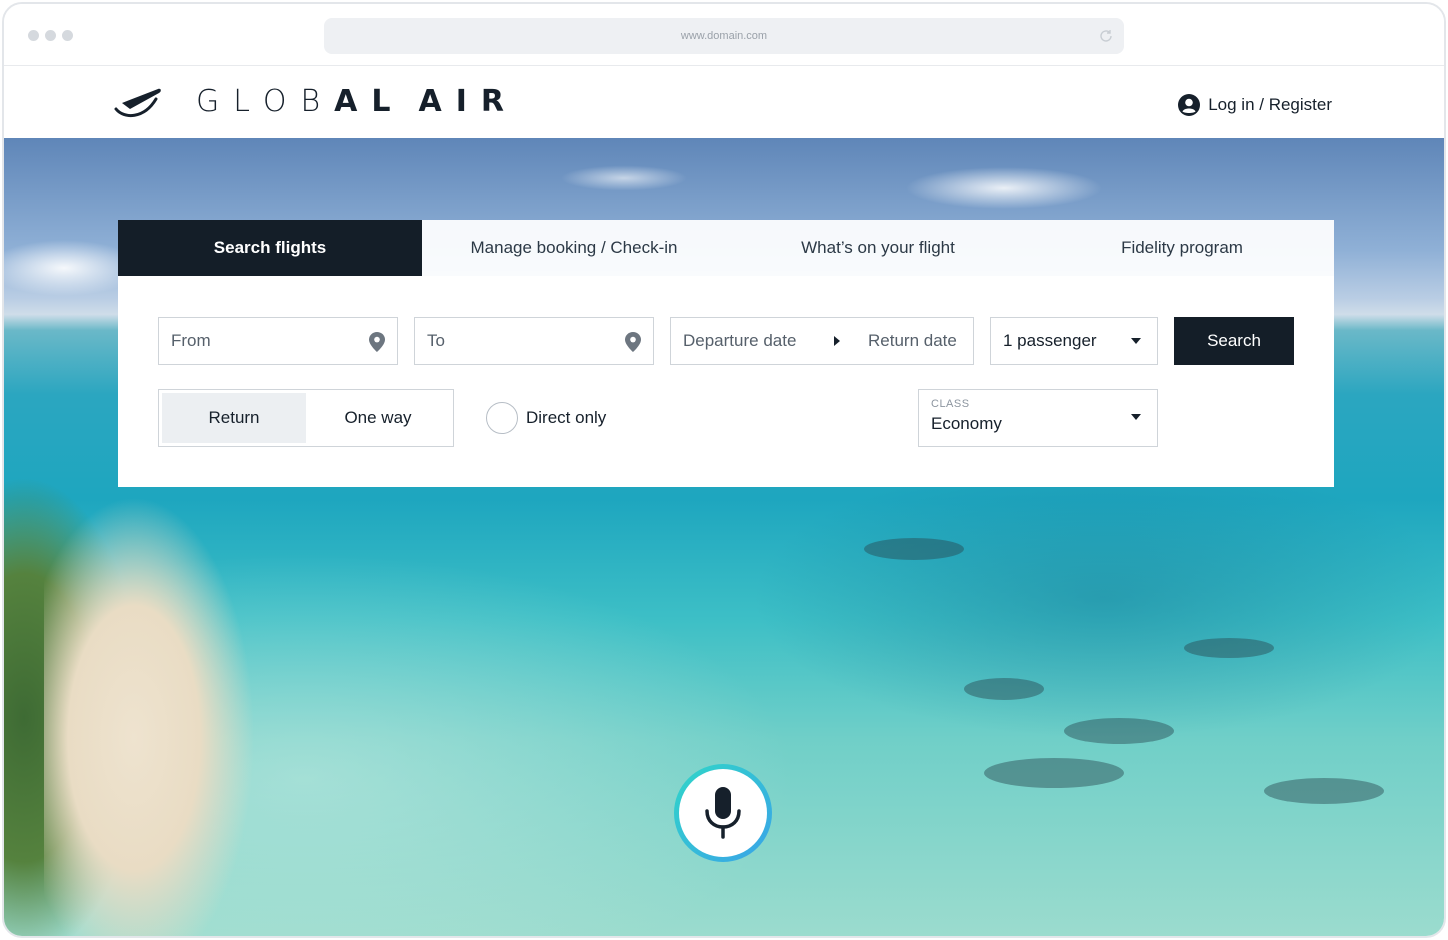 The height and width of the screenshot is (940, 1448). I want to click on voice-search-inner, so click(723, 813).